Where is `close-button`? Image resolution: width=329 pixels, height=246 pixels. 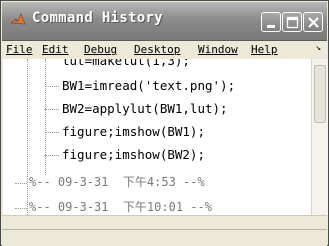 close-button is located at coordinates (313, 22).